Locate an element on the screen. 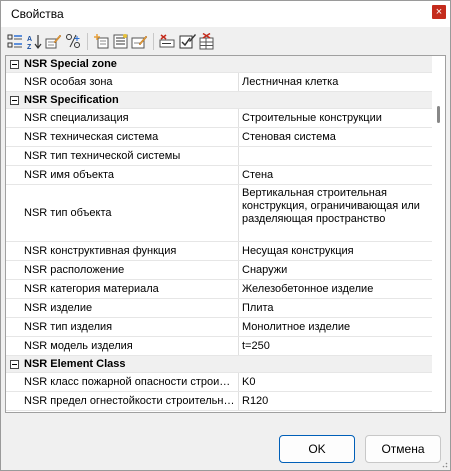  property-name-cell: NSR особая зона is located at coordinates (122, 82).